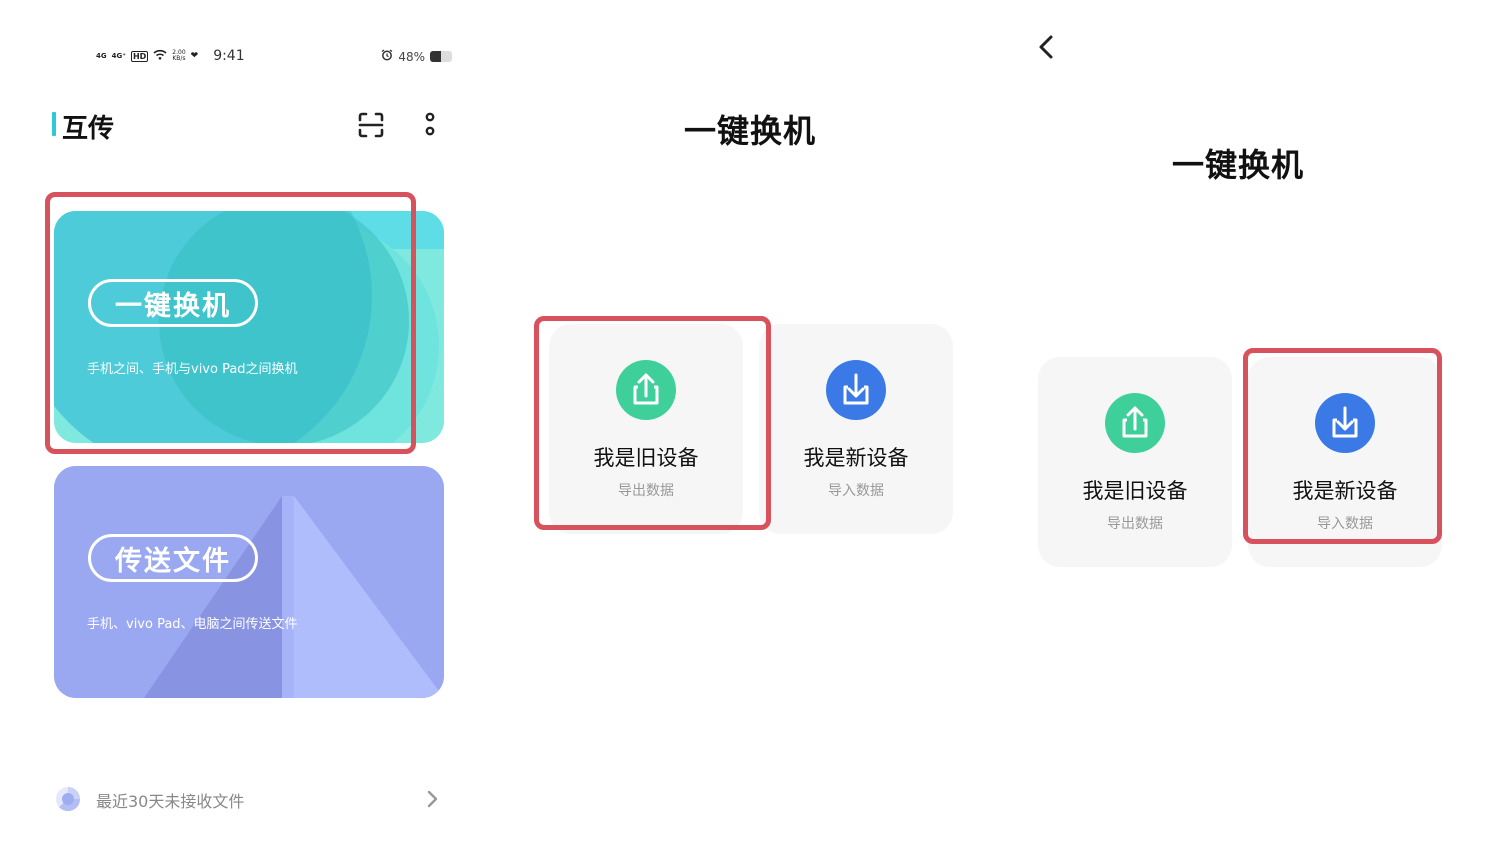 The image size is (1500, 844). What do you see at coordinates (249, 799) in the screenshot?
I see `recent-unreceived-files: 最近30天未接收文件` at bounding box center [249, 799].